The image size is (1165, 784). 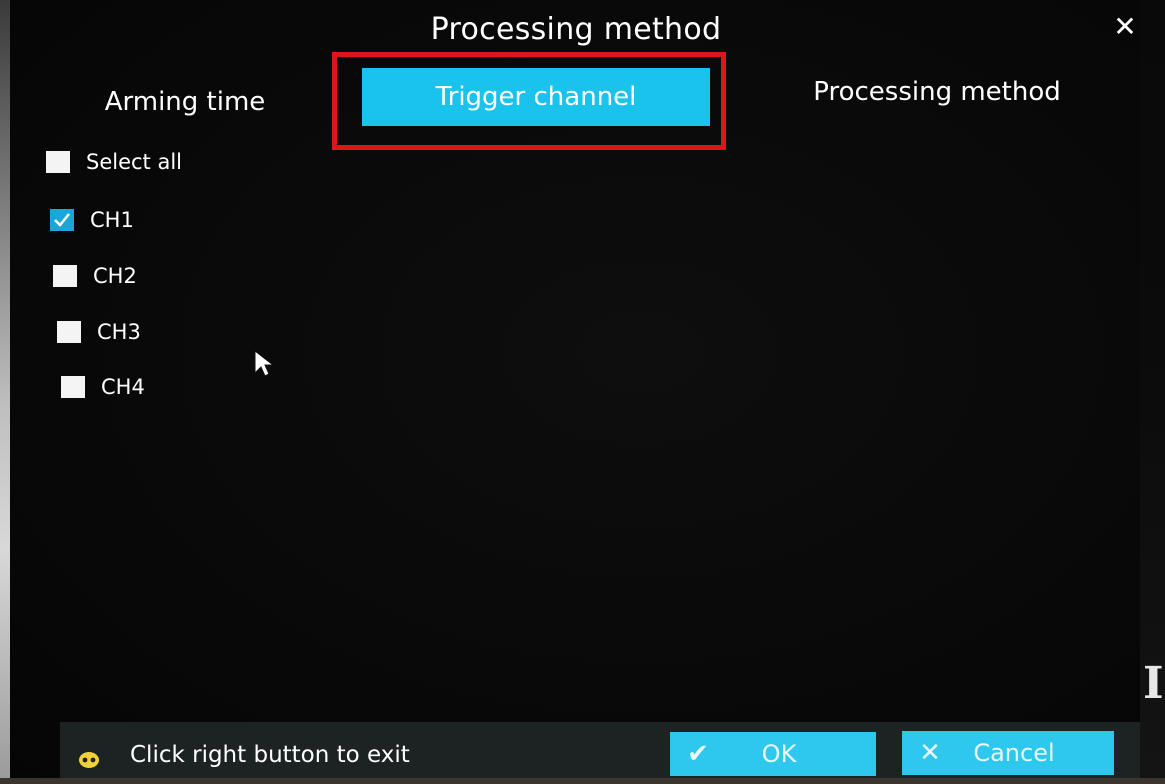 I want to click on tab-processing-method: Processing method, so click(x=937, y=92).